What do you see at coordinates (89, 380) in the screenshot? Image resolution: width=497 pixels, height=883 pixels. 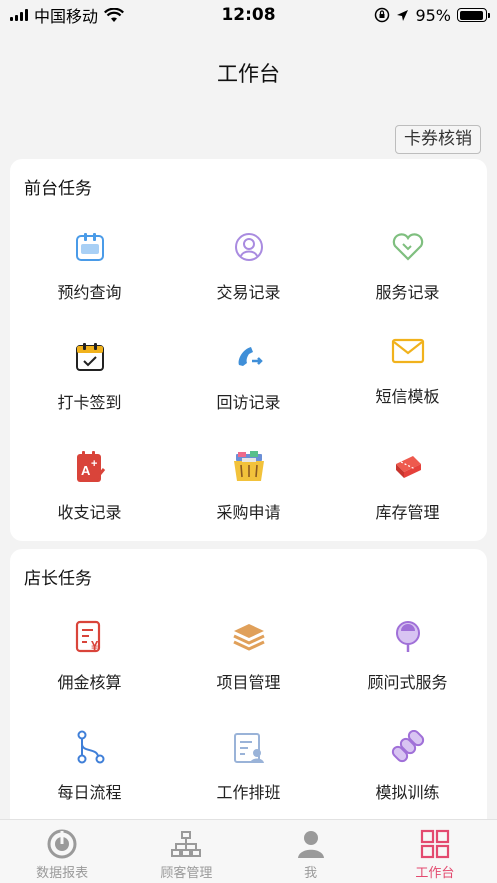 I see `menu-item-check-in: 打卡签到` at bounding box center [89, 380].